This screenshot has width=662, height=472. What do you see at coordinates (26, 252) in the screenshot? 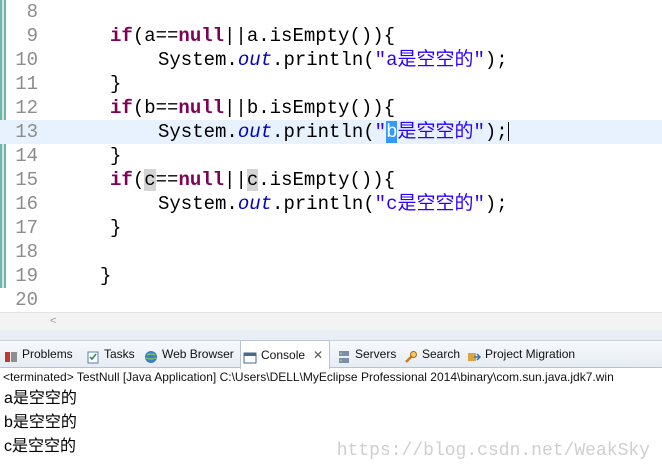
I see `line-number: 18` at bounding box center [26, 252].